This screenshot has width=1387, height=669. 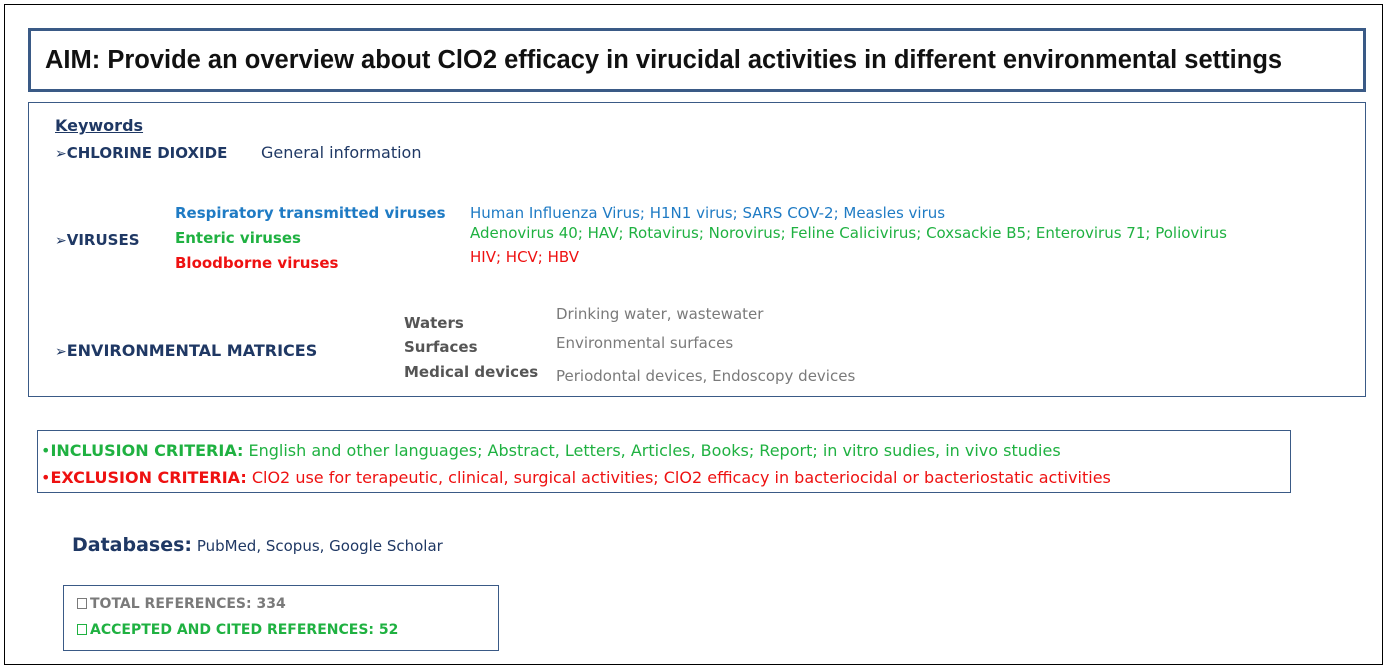 I want to click on keywords-heading: Keywords, so click(x=99, y=125).